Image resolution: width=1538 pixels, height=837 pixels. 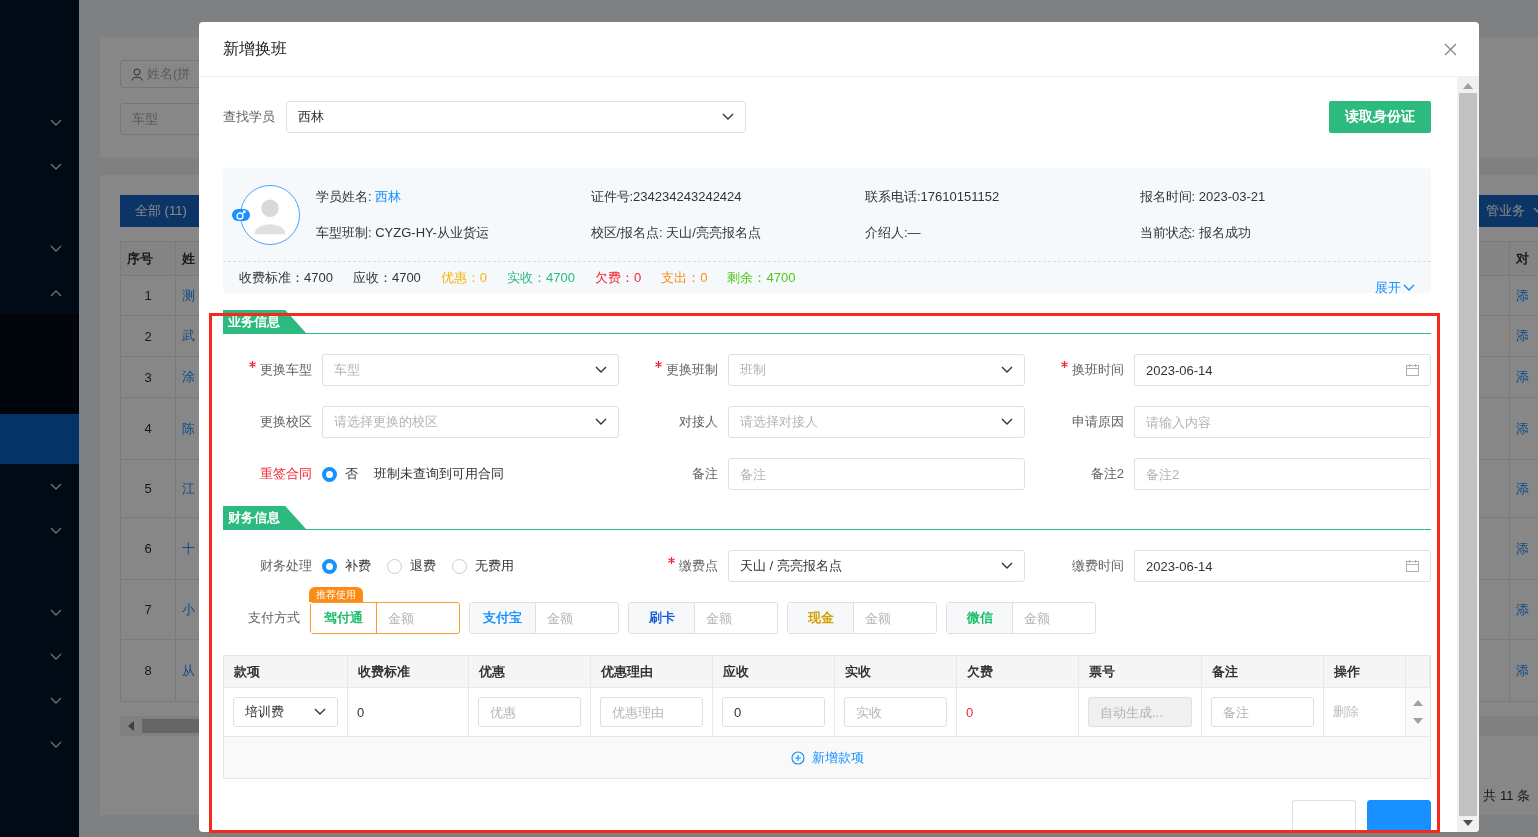 I want to click on select-field: 班制, so click(x=876, y=370).